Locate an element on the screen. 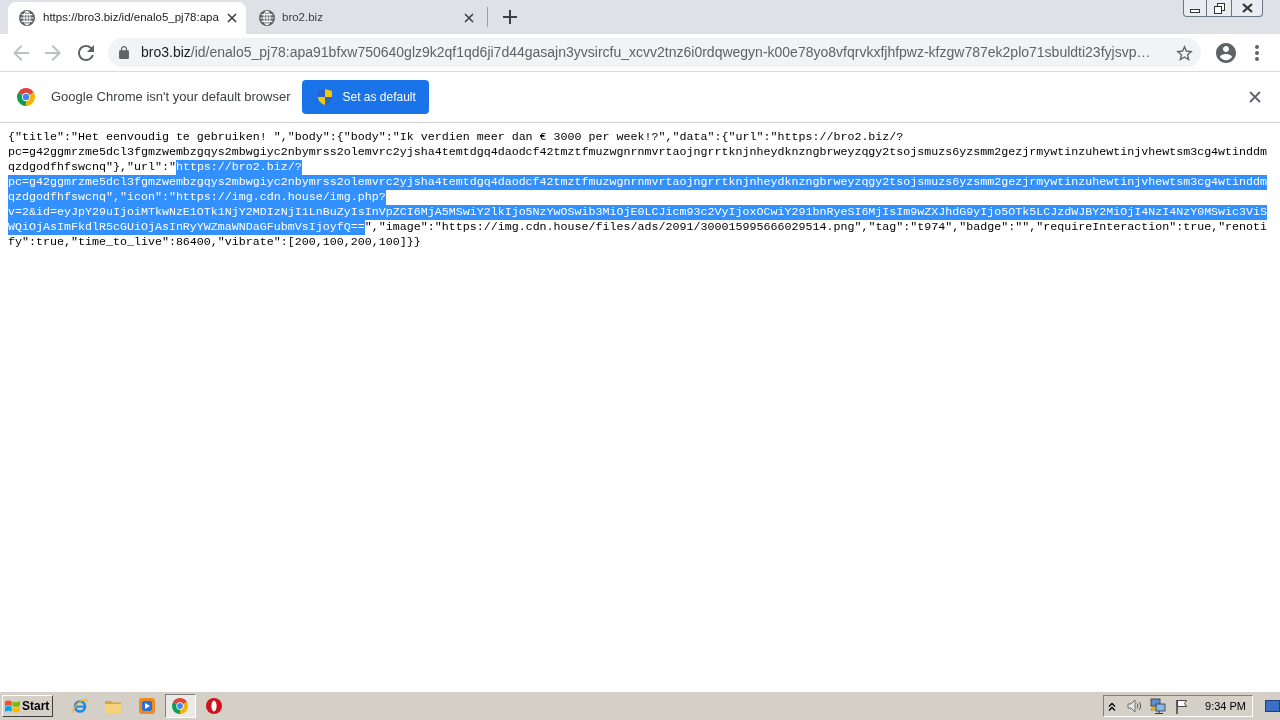 The width and height of the screenshot is (1280, 720). infobar-message: Google Chrome isn't your default browser is located at coordinates (171, 97).